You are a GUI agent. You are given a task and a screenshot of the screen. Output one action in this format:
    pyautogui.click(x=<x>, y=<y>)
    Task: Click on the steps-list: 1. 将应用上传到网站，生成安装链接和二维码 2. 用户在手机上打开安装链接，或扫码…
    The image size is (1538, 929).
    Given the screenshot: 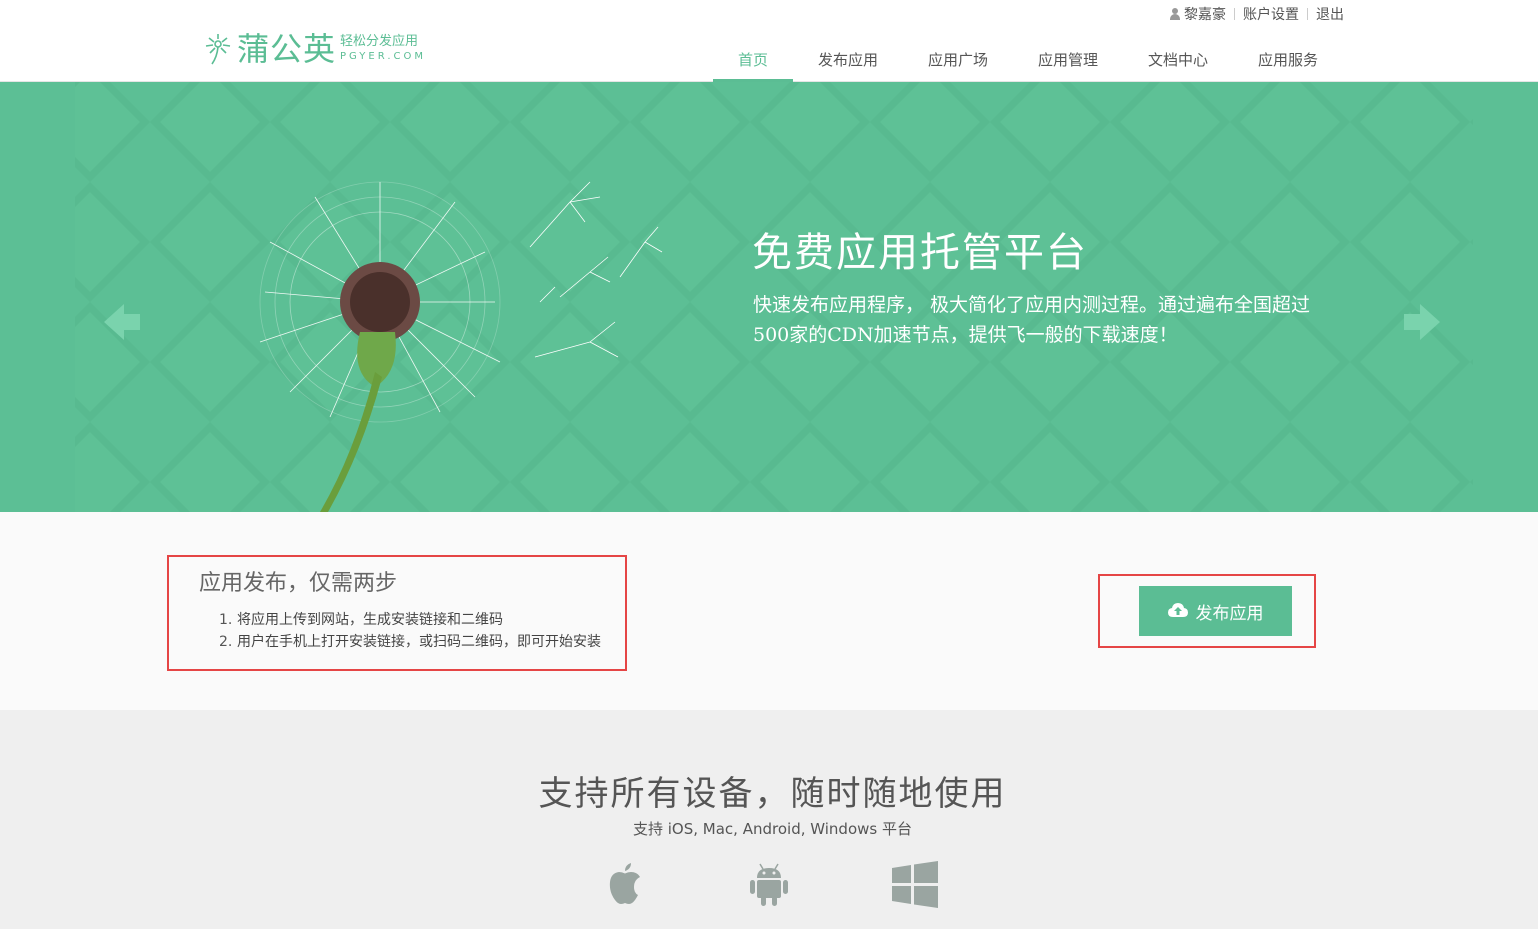 What is the action you would take?
    pyautogui.click(x=410, y=631)
    